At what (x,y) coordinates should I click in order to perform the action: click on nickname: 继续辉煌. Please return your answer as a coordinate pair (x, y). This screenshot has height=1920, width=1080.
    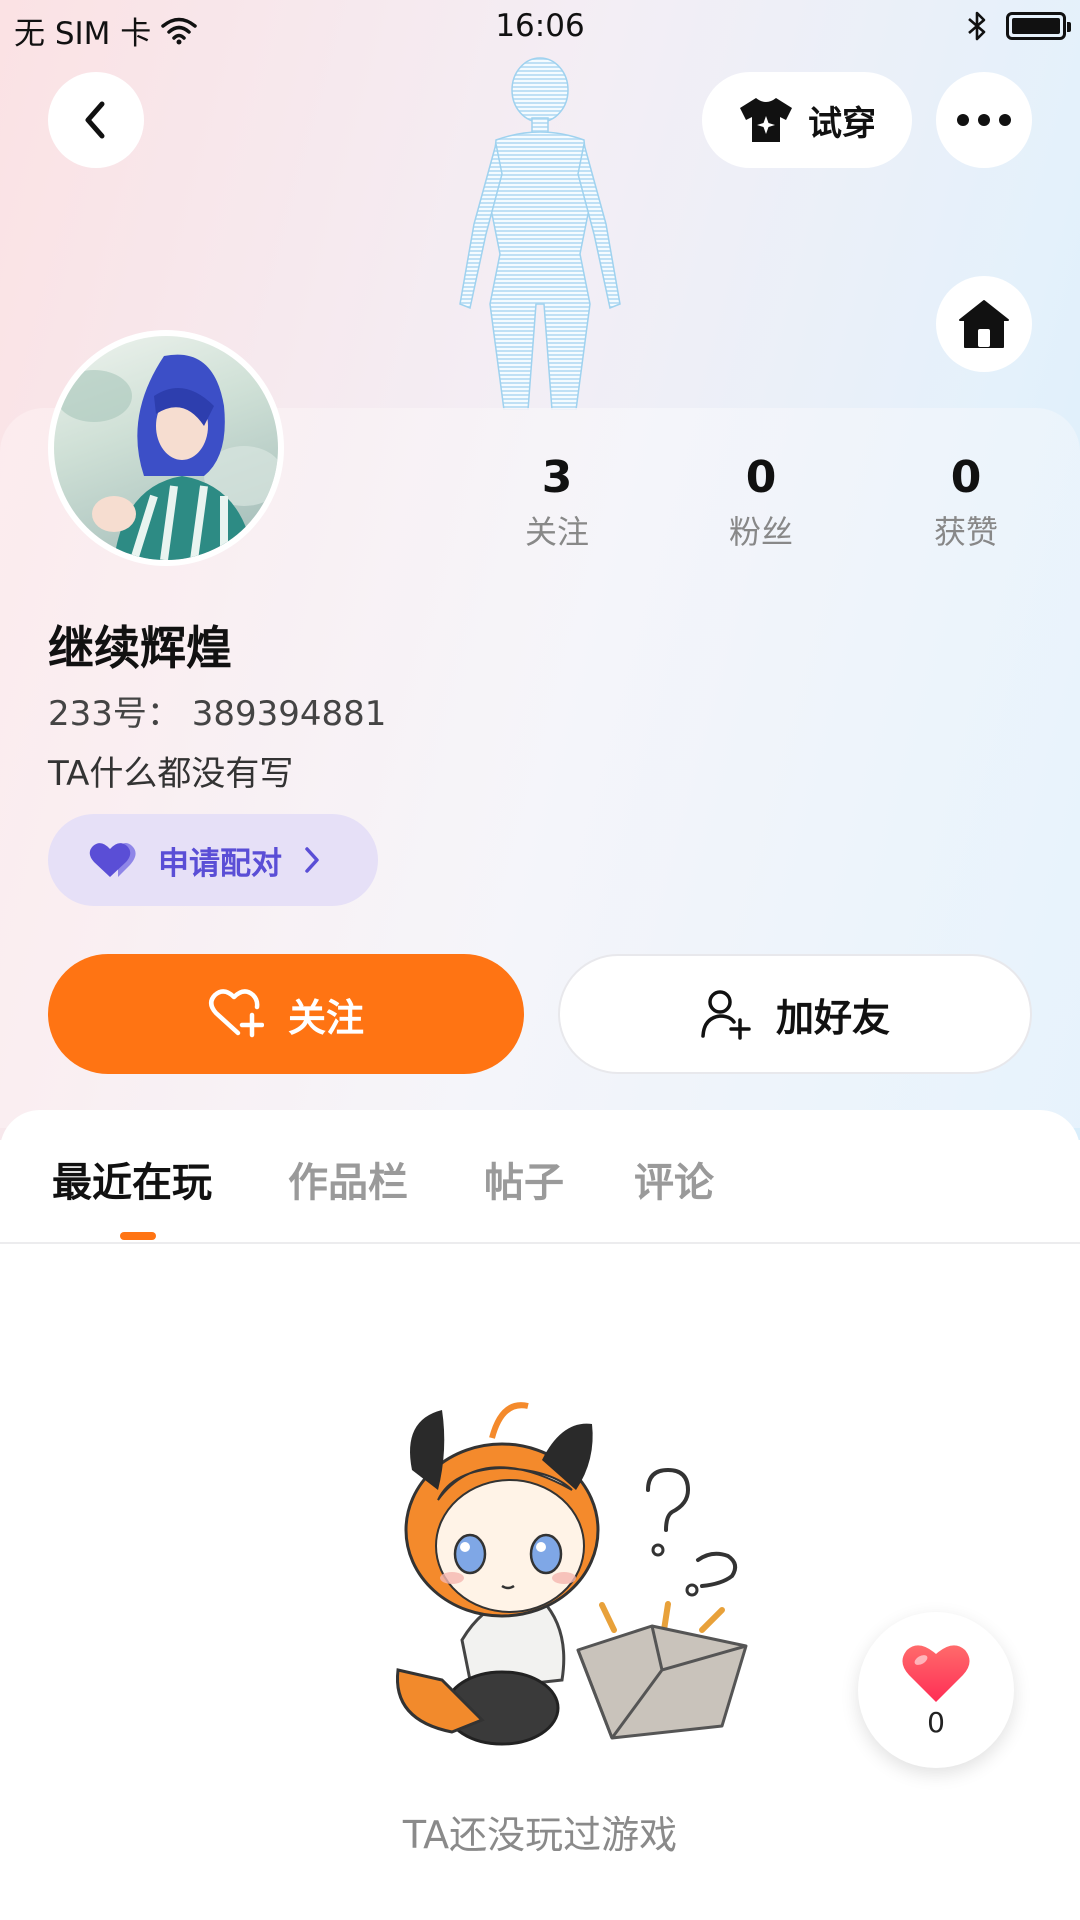
    Looking at the image, I should click on (140, 648).